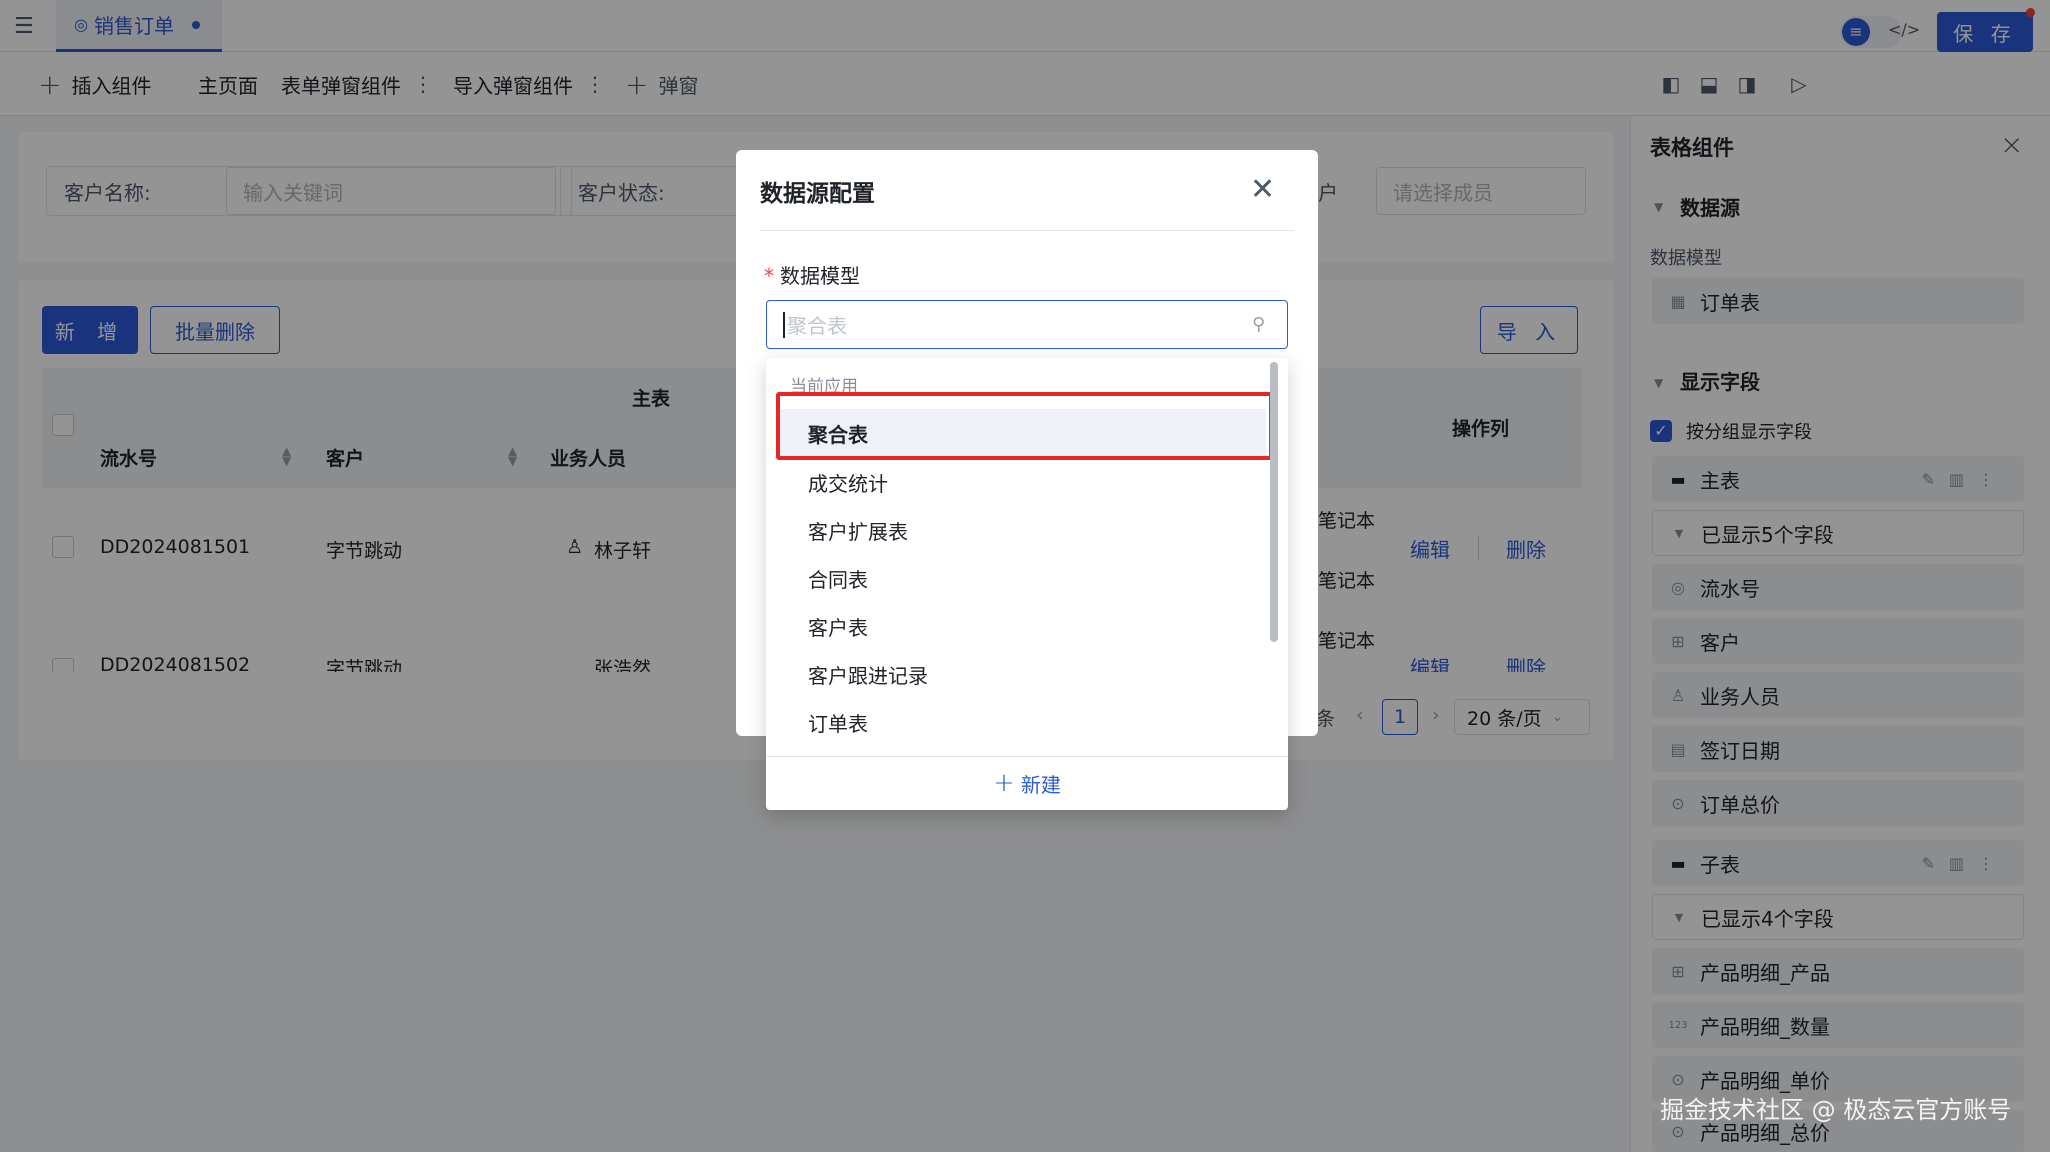 The width and height of the screenshot is (2050, 1152). I want to click on watermark: 掘金技术社区 @ 极态云官方账号, so click(1836, 1110).